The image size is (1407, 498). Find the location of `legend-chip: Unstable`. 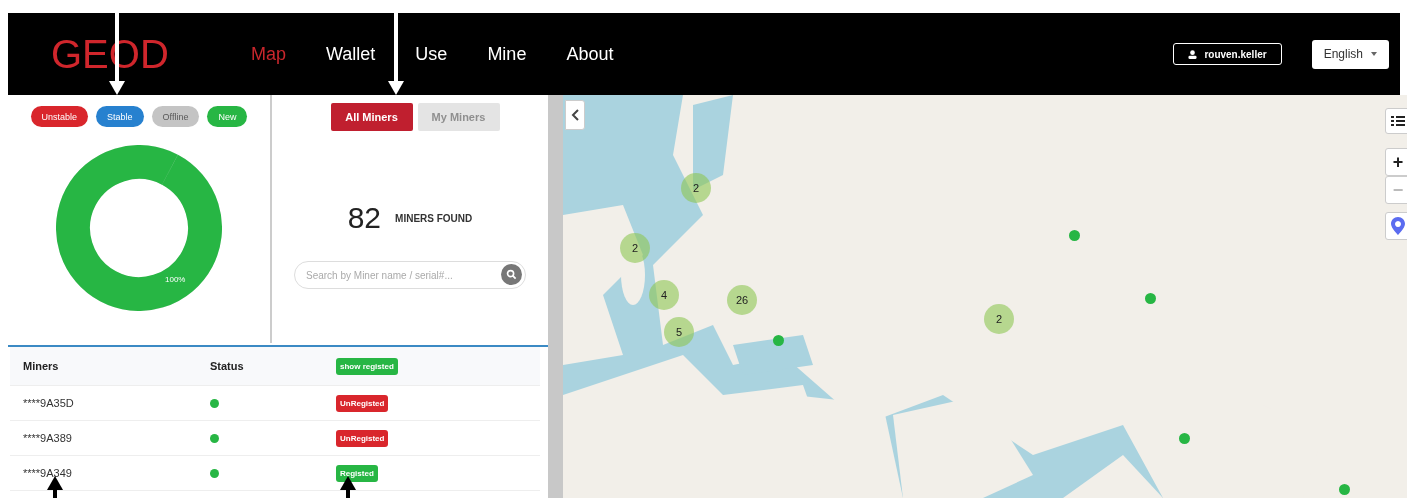

legend-chip: Unstable is located at coordinates (59, 116).